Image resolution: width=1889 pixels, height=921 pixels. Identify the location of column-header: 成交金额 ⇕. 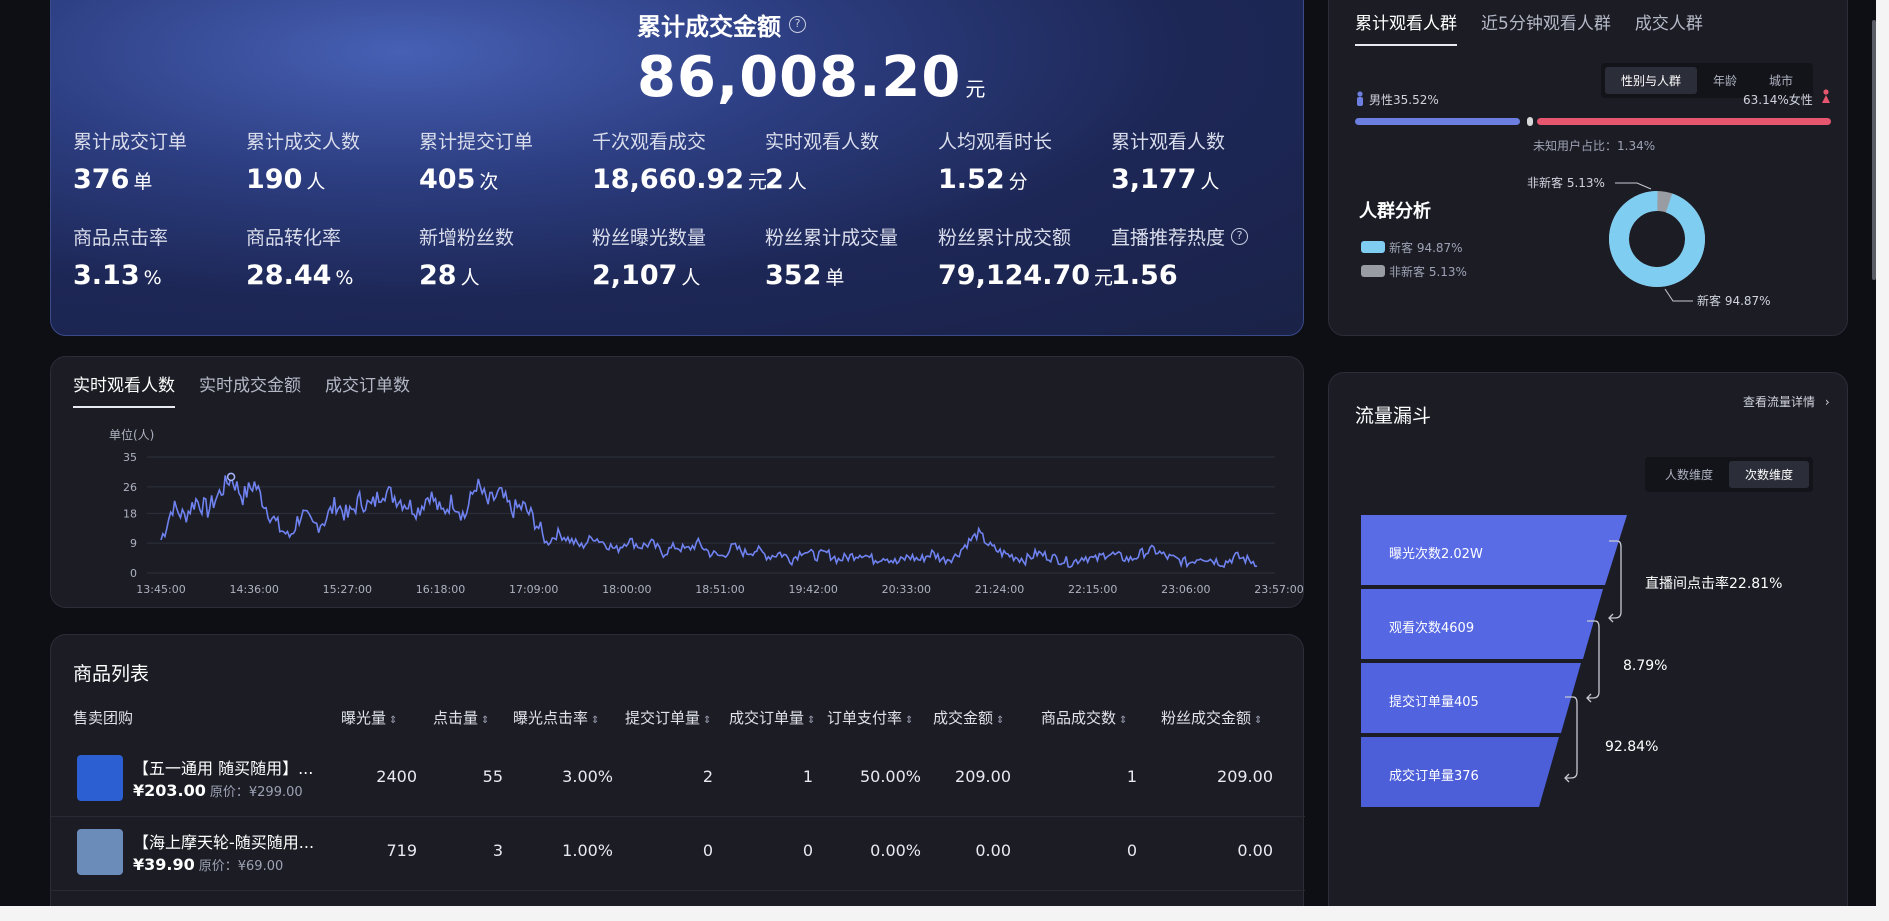
(968, 717).